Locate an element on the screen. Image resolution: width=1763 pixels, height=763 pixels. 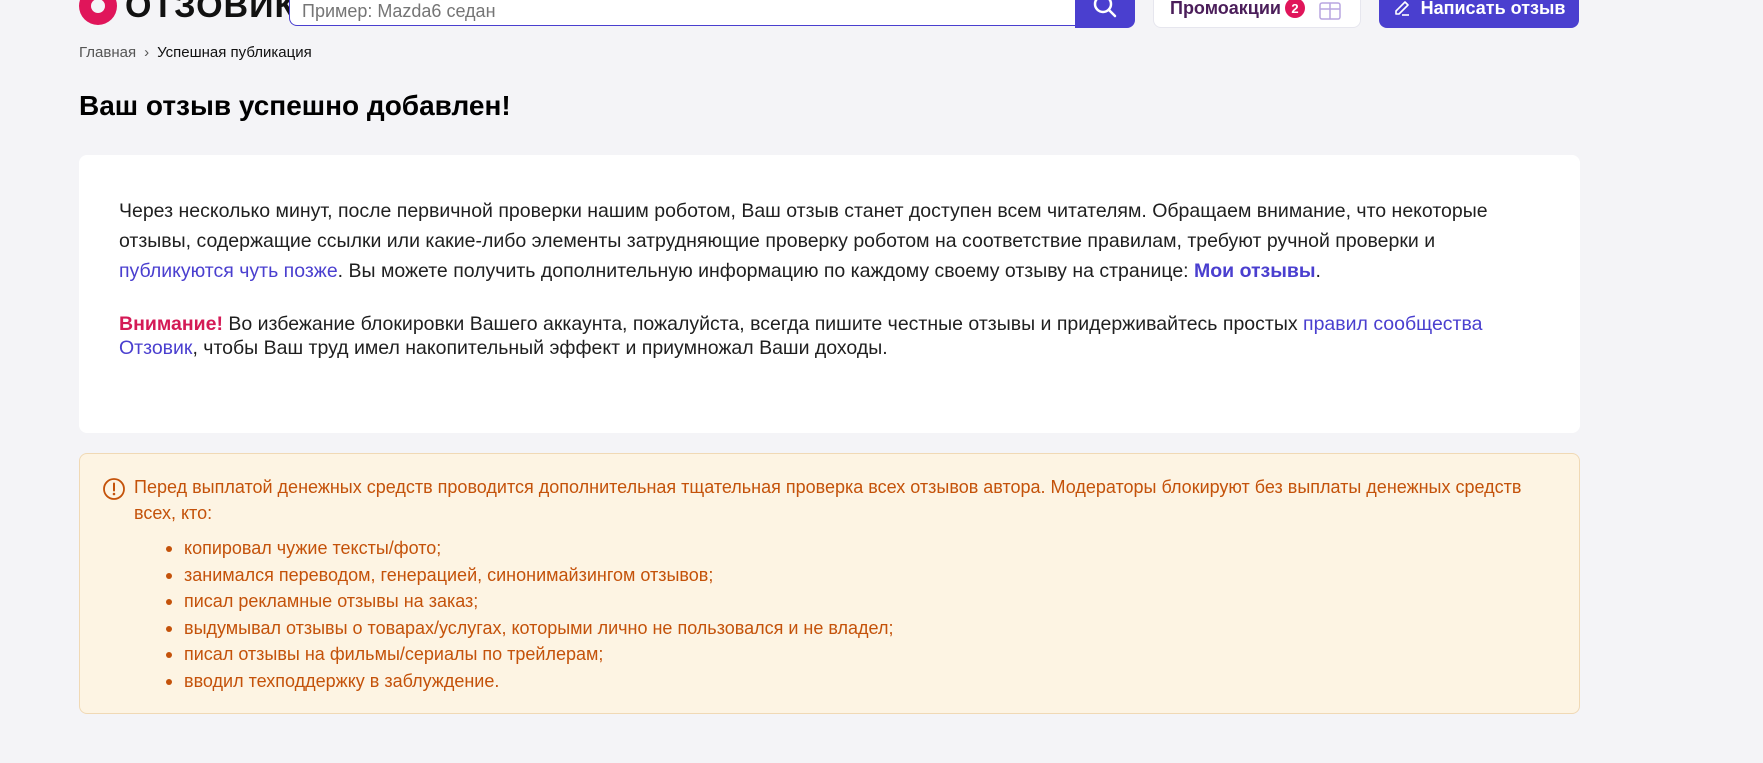
breadcrumb-current: Успешная публикация is located at coordinates (234, 52).